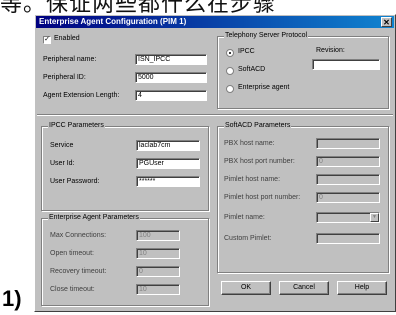 This screenshot has height=315, width=396. Describe the element at coordinates (259, 161) in the screenshot. I see `pbx-host-port-label: PBX host port number:` at that location.